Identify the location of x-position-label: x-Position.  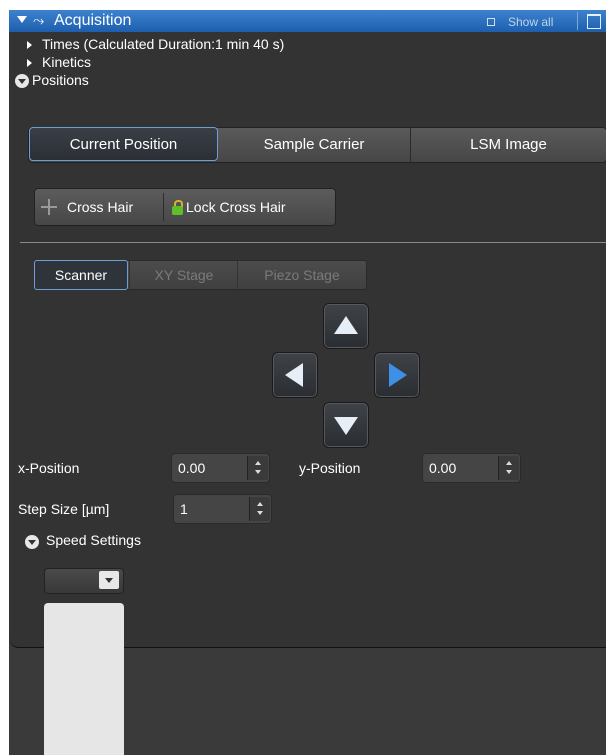
(49, 468).